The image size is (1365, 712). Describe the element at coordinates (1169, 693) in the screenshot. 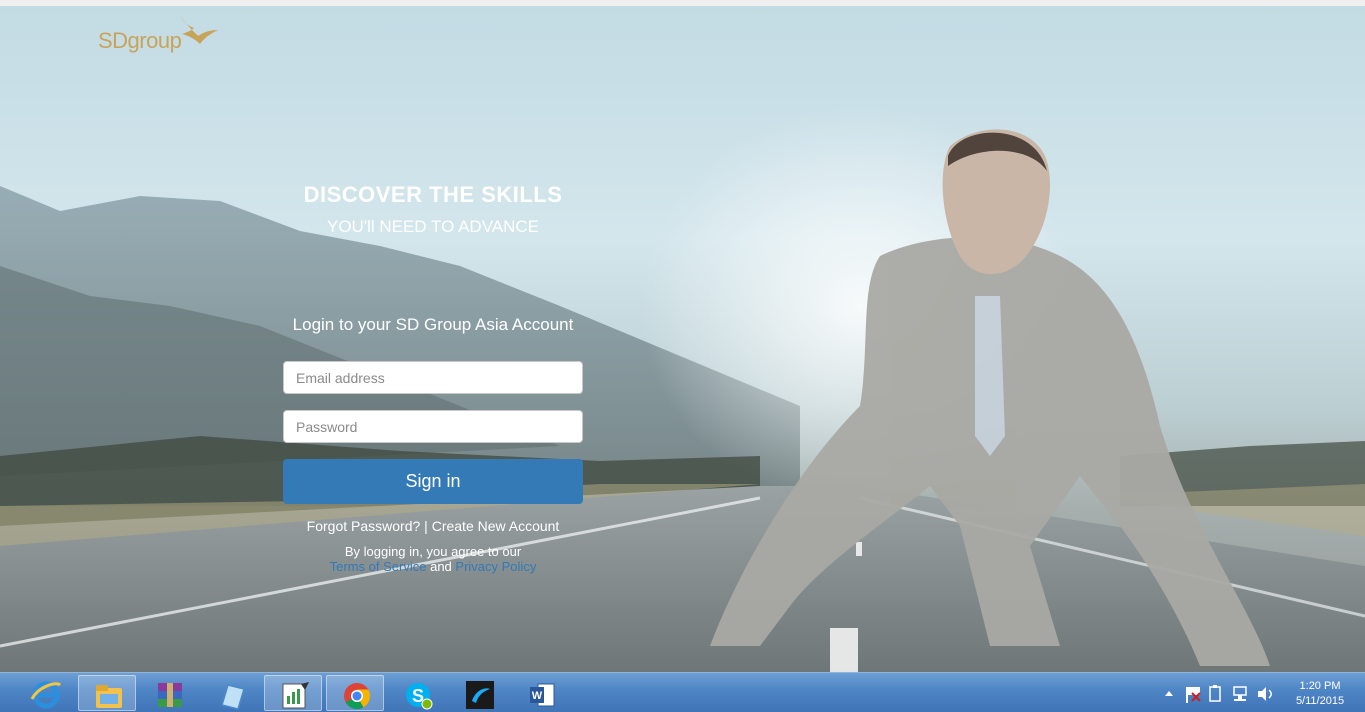

I see `show-hidden-icons-icon` at that location.